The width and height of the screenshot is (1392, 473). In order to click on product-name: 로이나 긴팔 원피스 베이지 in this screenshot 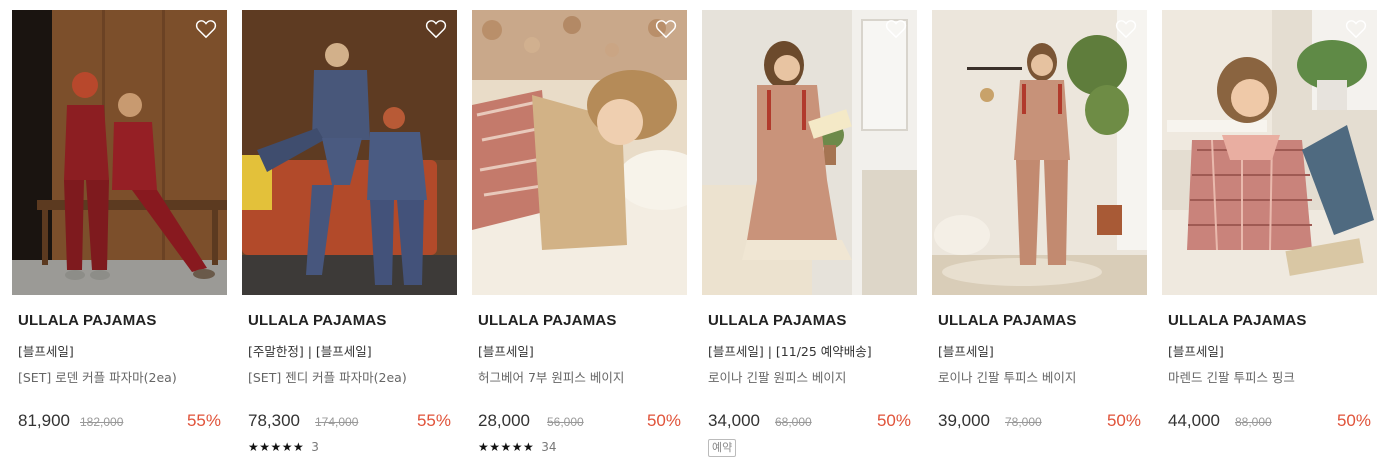, I will do `click(777, 376)`.